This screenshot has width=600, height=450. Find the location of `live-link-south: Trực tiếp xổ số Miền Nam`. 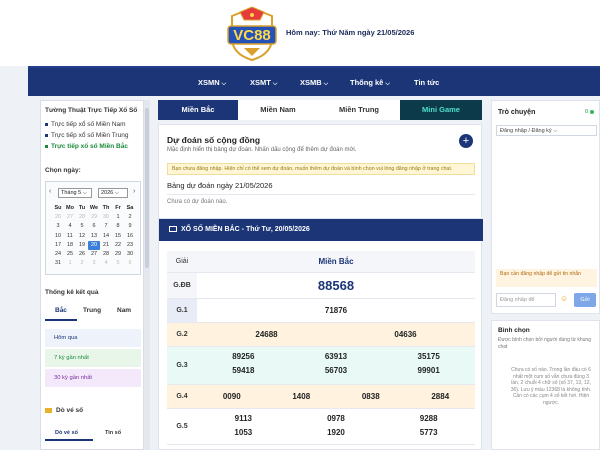

live-link-south: Trực tiếp xổ số Miền Nam is located at coordinates (85, 124).